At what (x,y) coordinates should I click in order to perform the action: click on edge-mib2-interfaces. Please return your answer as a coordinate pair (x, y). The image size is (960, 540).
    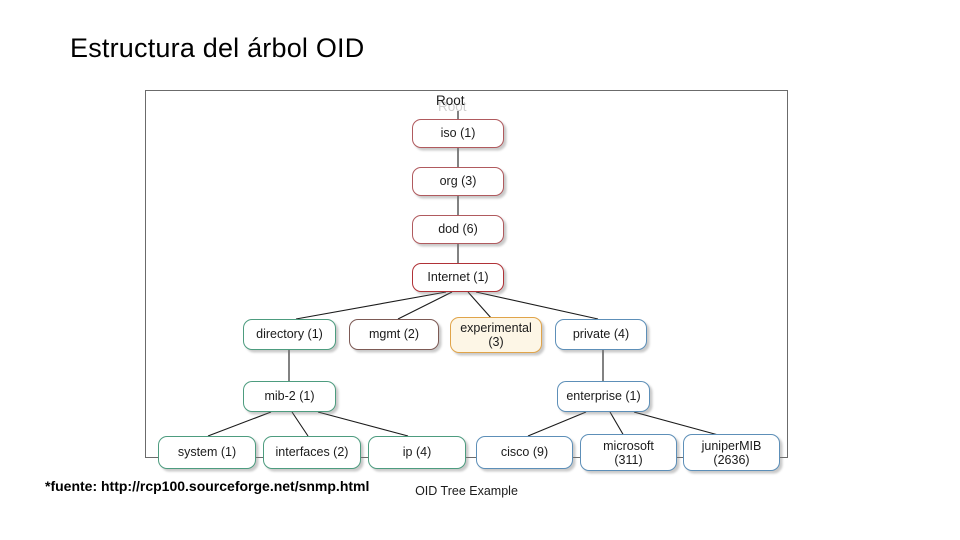
    Looking at the image, I should click on (300, 424).